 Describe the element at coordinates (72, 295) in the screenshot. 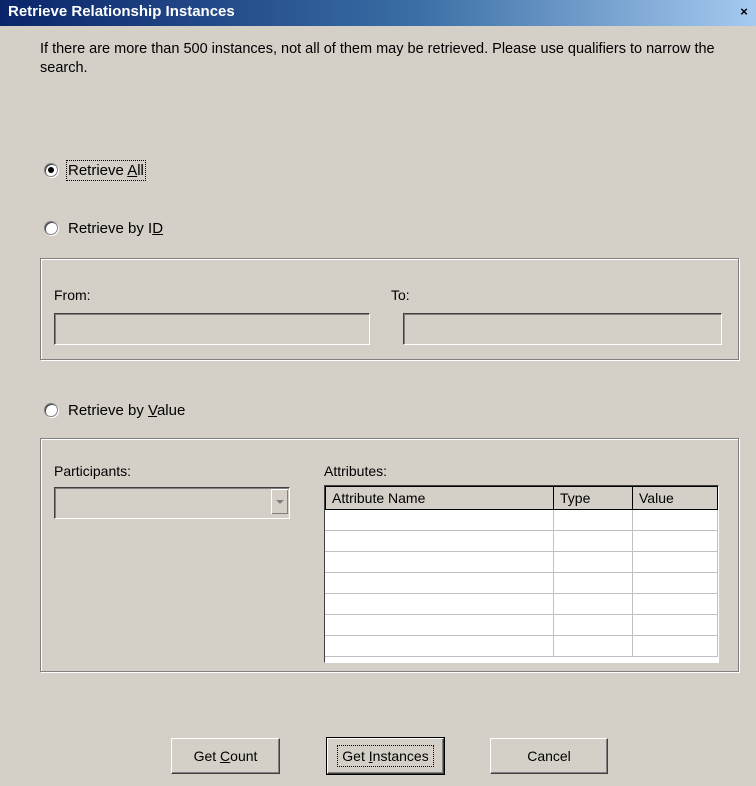

I see `from-label: From:` at that location.